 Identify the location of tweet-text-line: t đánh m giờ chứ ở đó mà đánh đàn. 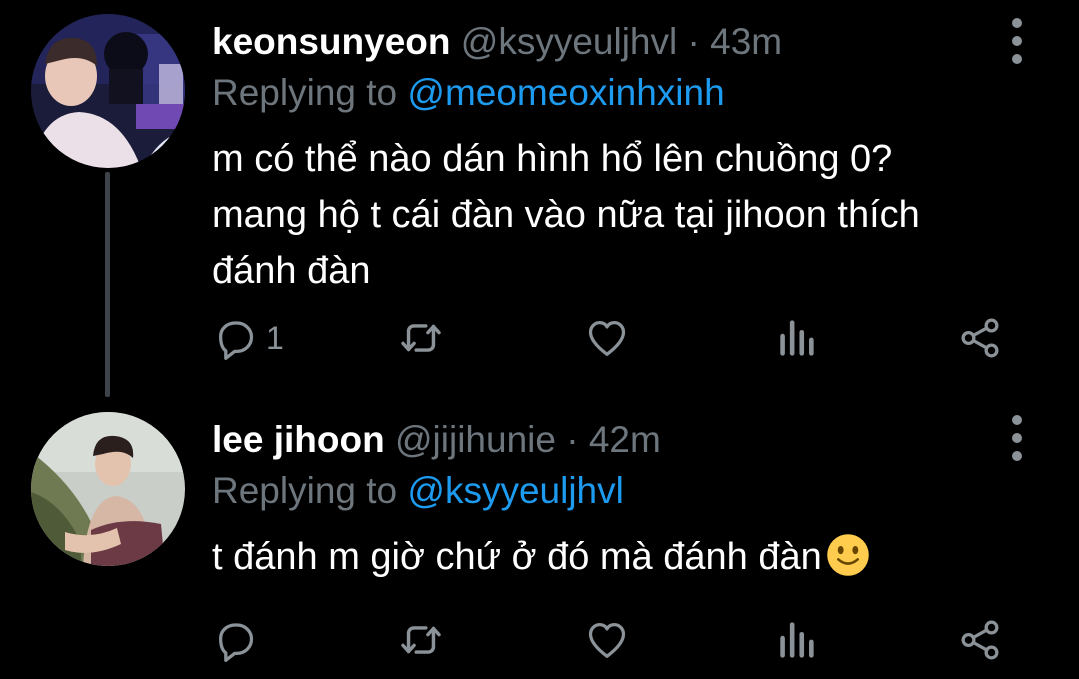
(622, 557).